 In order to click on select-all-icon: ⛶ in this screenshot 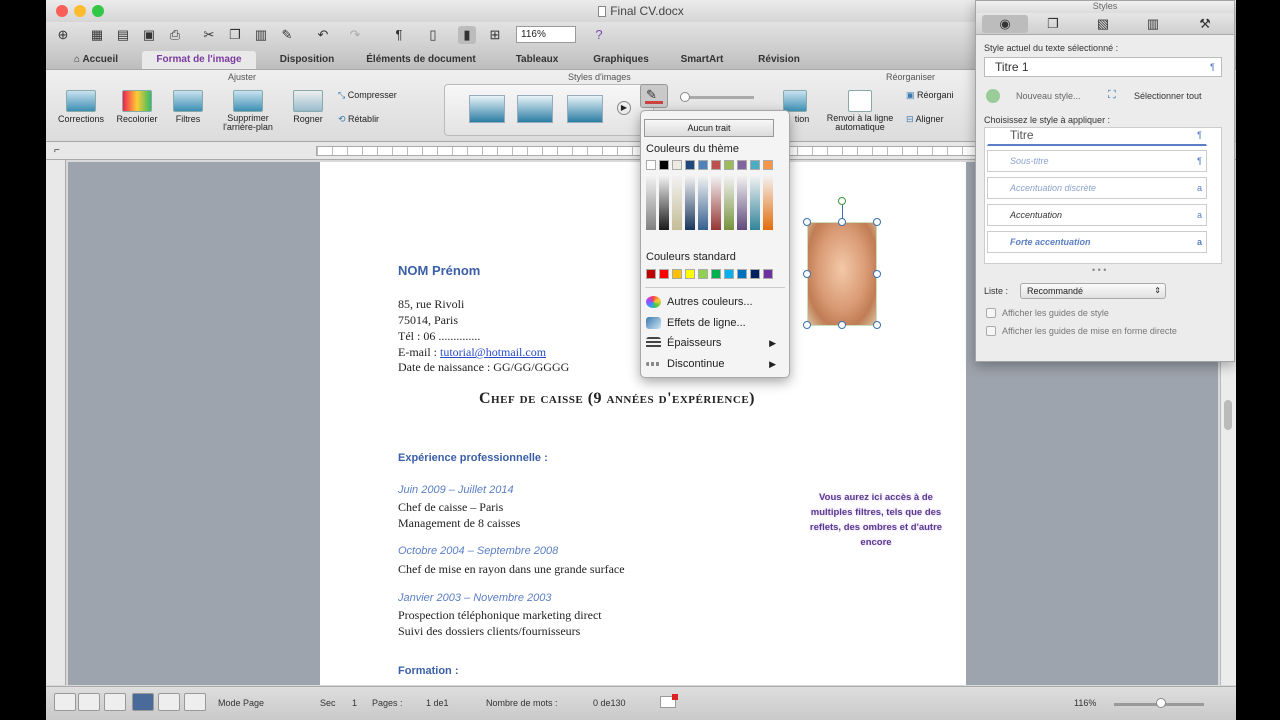, I will do `click(1112, 95)`.